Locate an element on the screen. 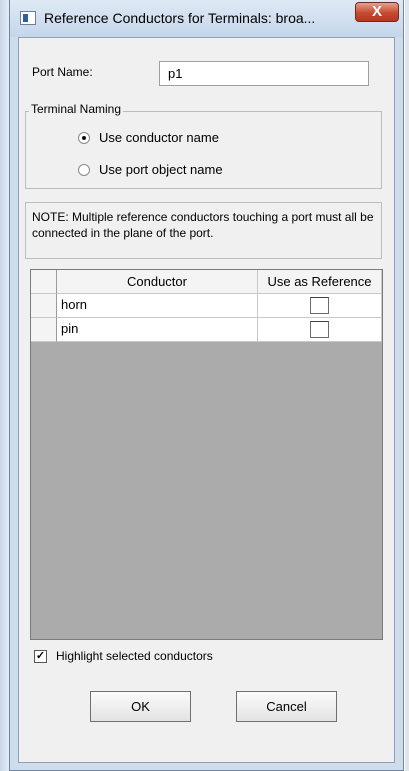  column-header-use-as-reference: Use as Reference is located at coordinates (320, 282).